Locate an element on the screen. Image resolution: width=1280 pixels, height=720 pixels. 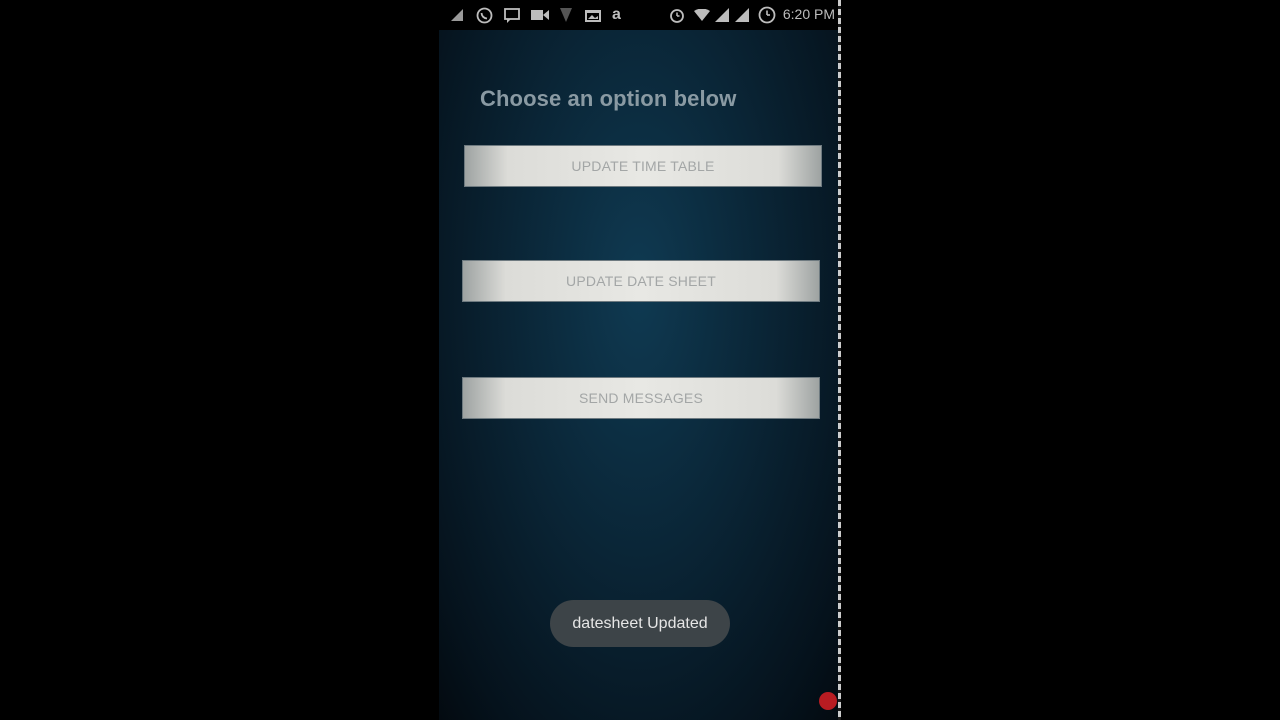
photo-icon is located at coordinates (593, 15).